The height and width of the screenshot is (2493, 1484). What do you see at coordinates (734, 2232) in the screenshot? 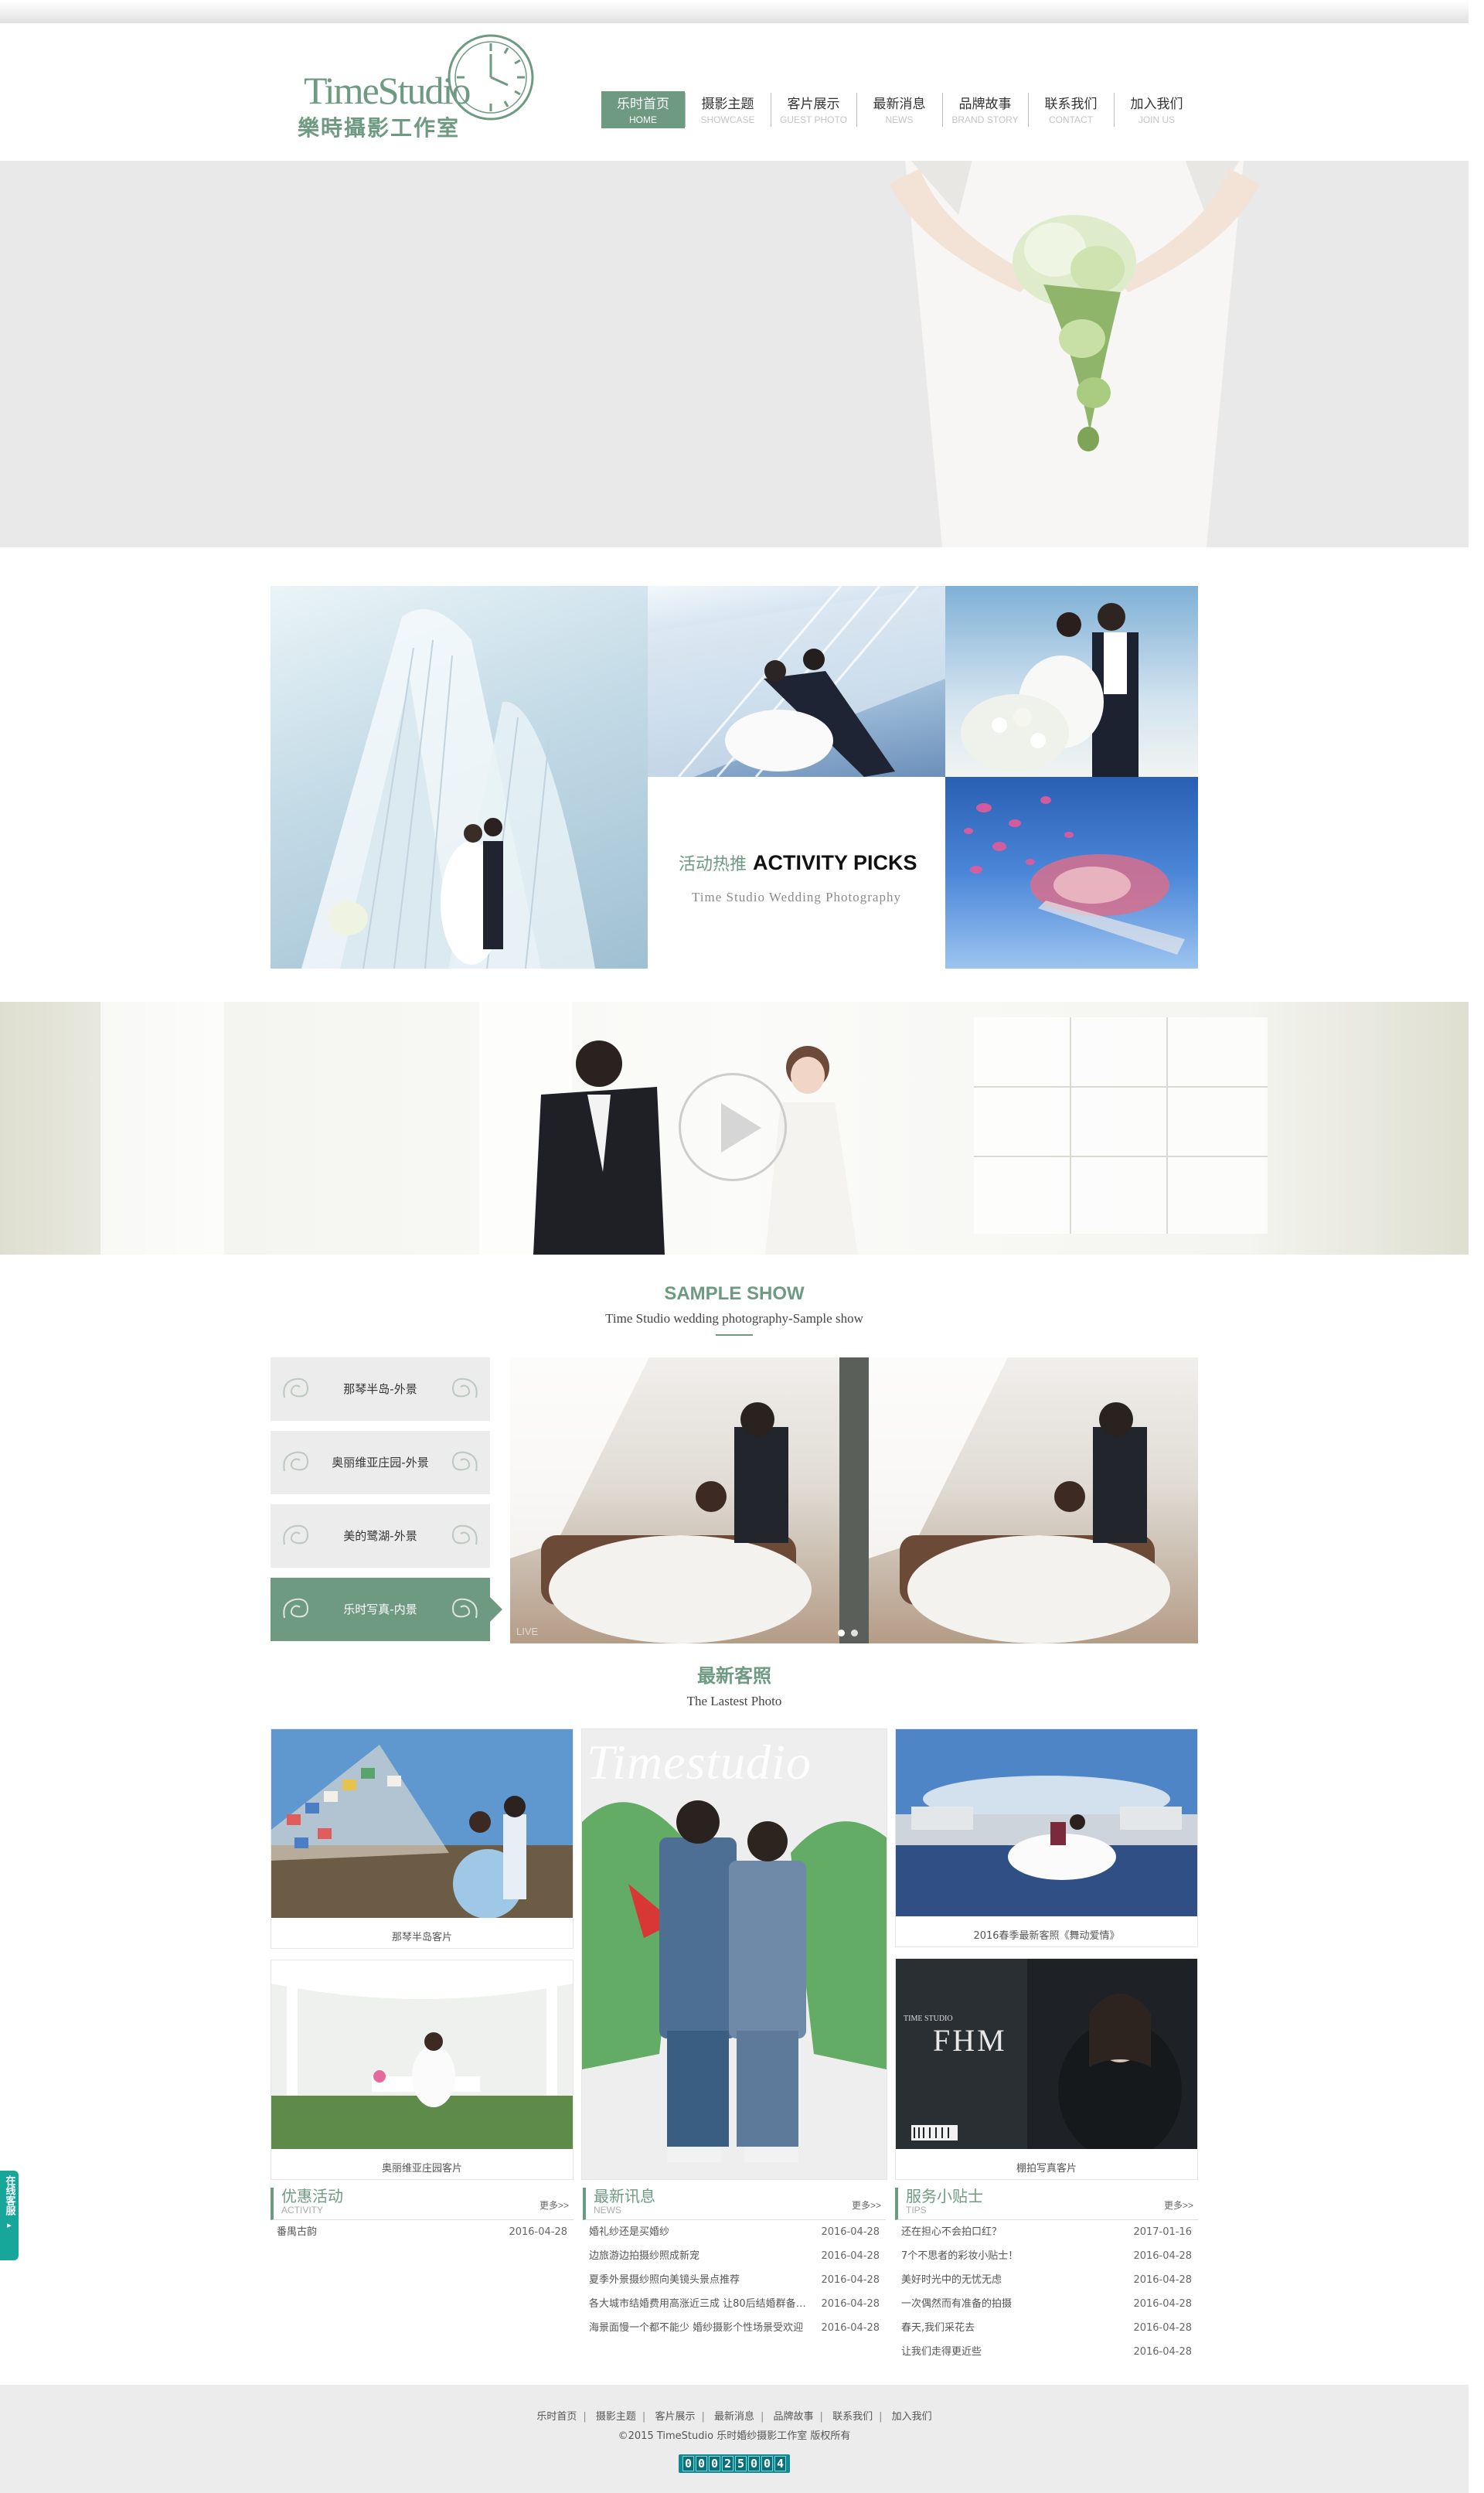
I see `list-item: 婚礼纱还是买婚纱 2016-04-28` at bounding box center [734, 2232].